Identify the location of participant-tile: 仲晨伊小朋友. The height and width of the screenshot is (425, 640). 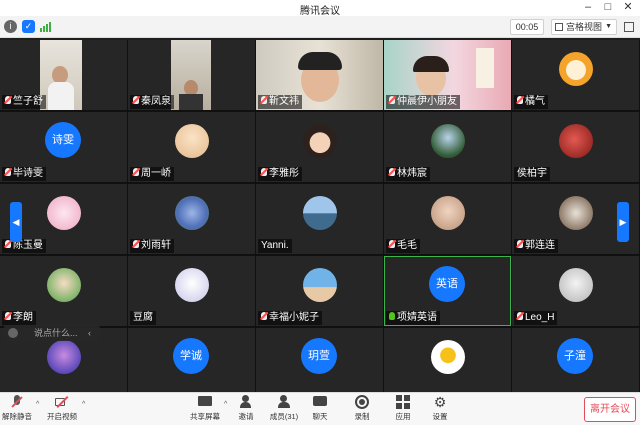
(447, 75).